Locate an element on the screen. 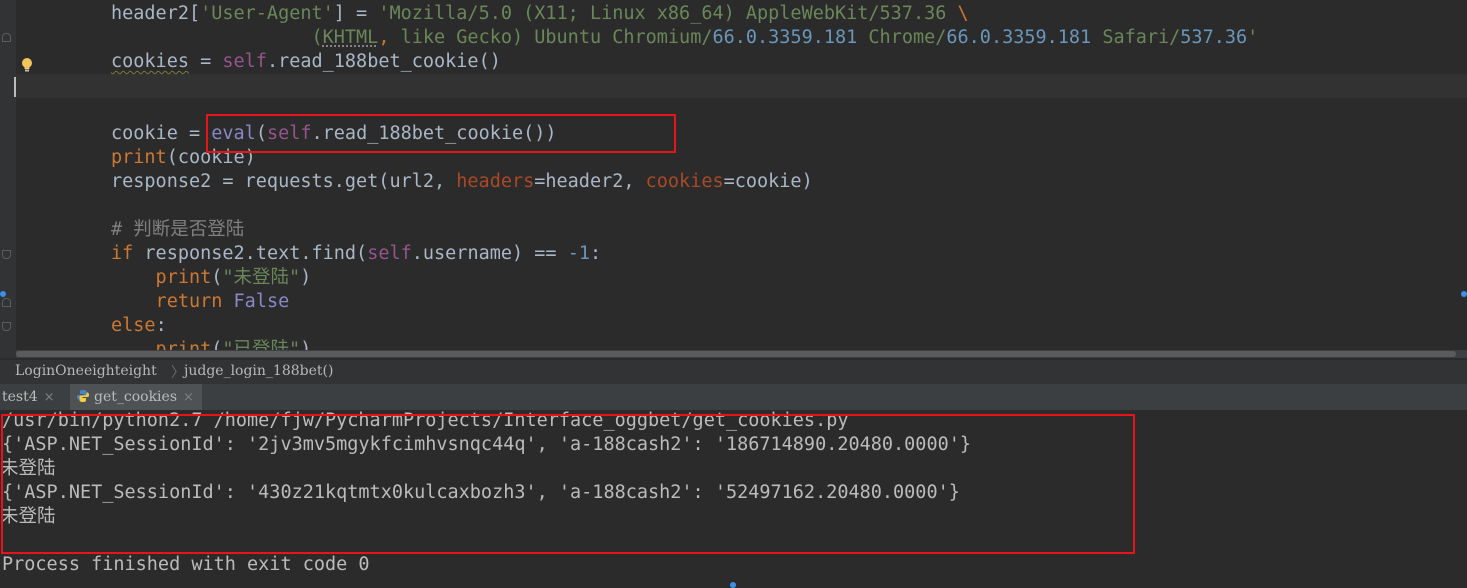  code-token: else is located at coordinates (133, 325).